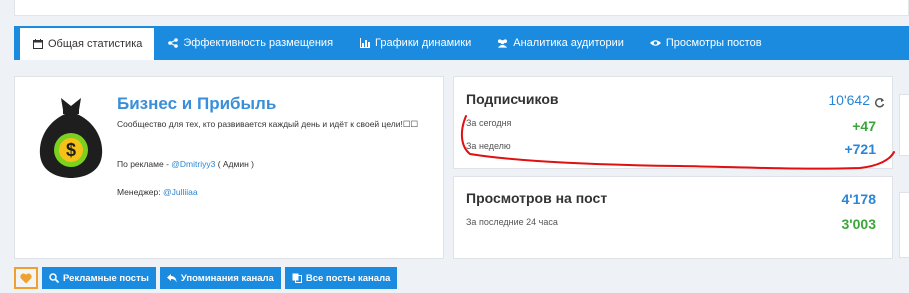 The height and width of the screenshot is (293, 909). What do you see at coordinates (512, 99) in the screenshot?
I see `subscribers-title: Подписчиков` at bounding box center [512, 99].